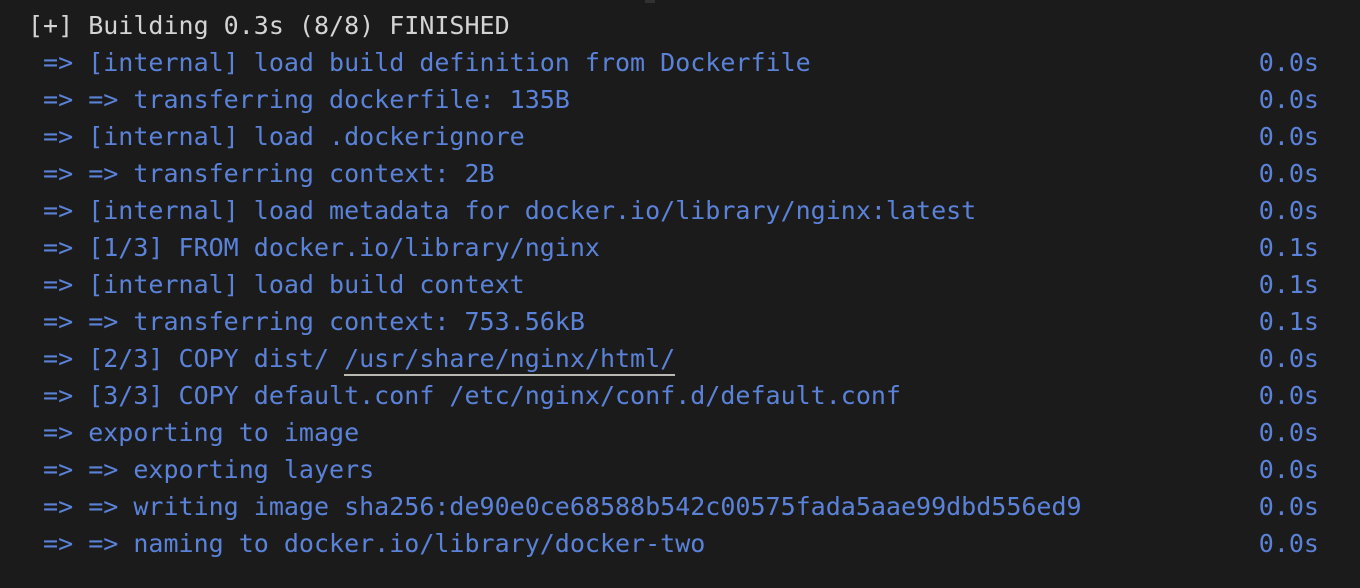 This screenshot has width=1360, height=588. Describe the element at coordinates (680, 136) in the screenshot. I see `build-step-line: => [internal] load .dockerignore 0.0s` at that location.